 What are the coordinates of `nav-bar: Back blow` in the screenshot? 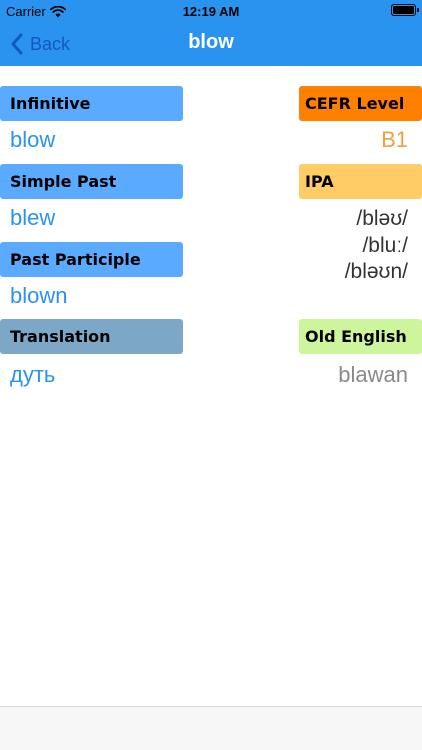 It's located at (211, 44).